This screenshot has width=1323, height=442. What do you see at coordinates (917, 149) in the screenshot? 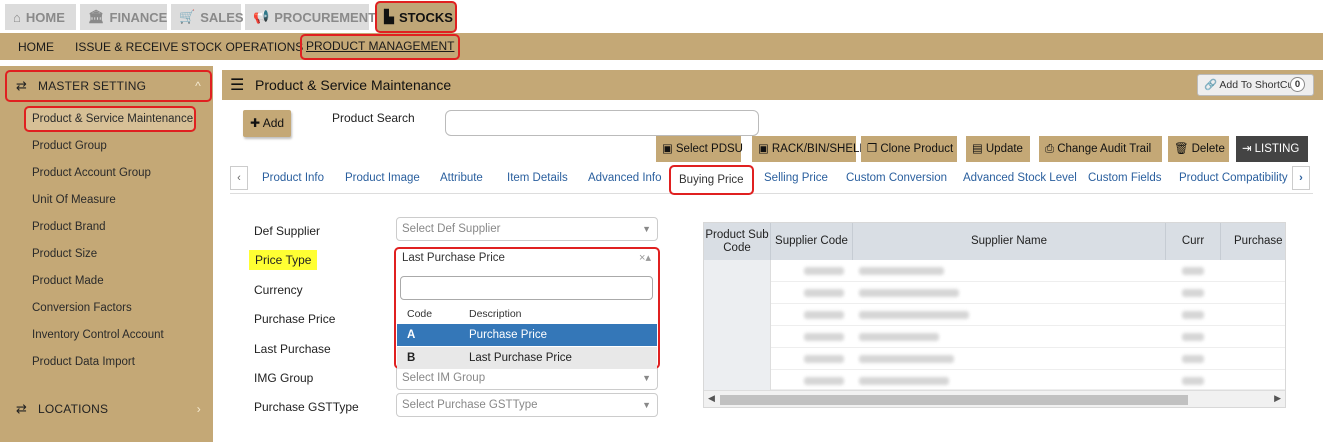
I see `action-label: Clone Product` at bounding box center [917, 149].